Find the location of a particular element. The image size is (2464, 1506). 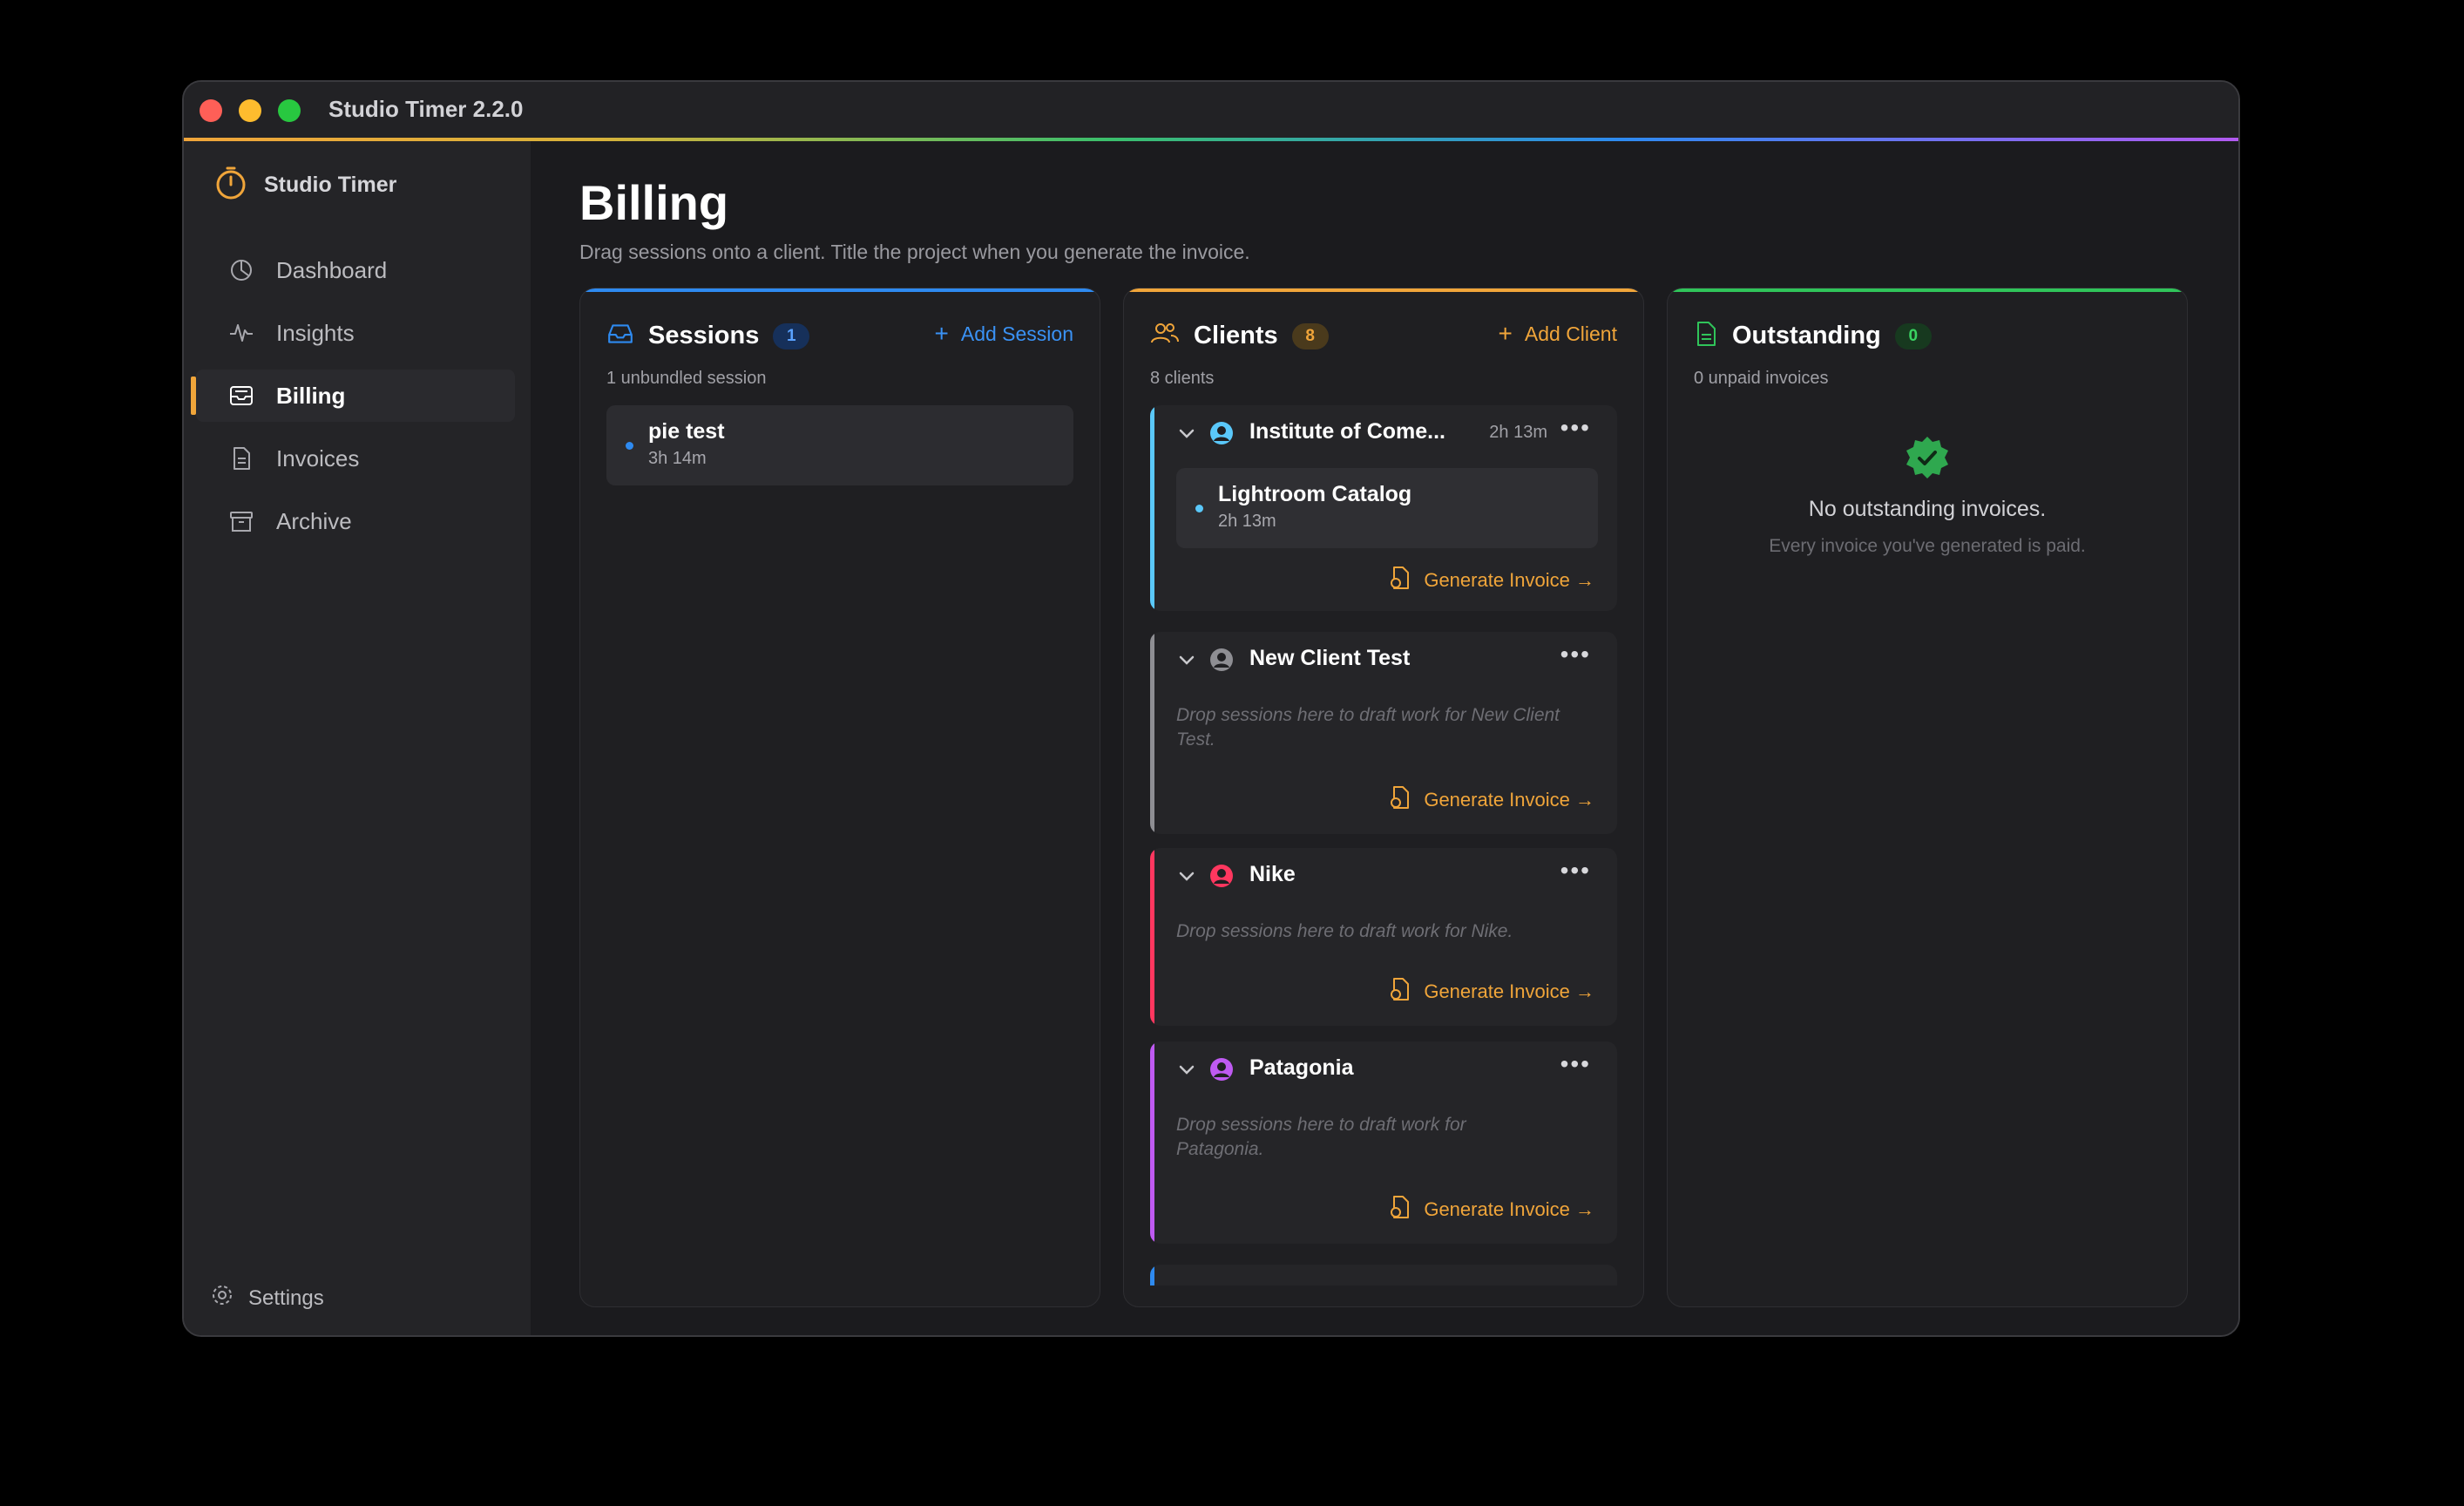

archive-box-icon is located at coordinates (241, 521).